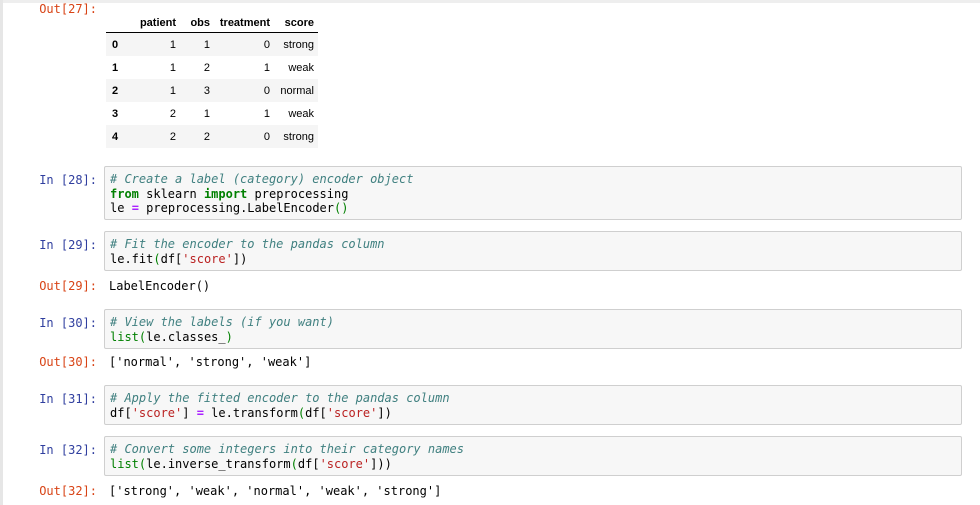 Image resolution: width=980 pixels, height=505 pixels. What do you see at coordinates (121, 208) in the screenshot?
I see `code-text: le` at bounding box center [121, 208].